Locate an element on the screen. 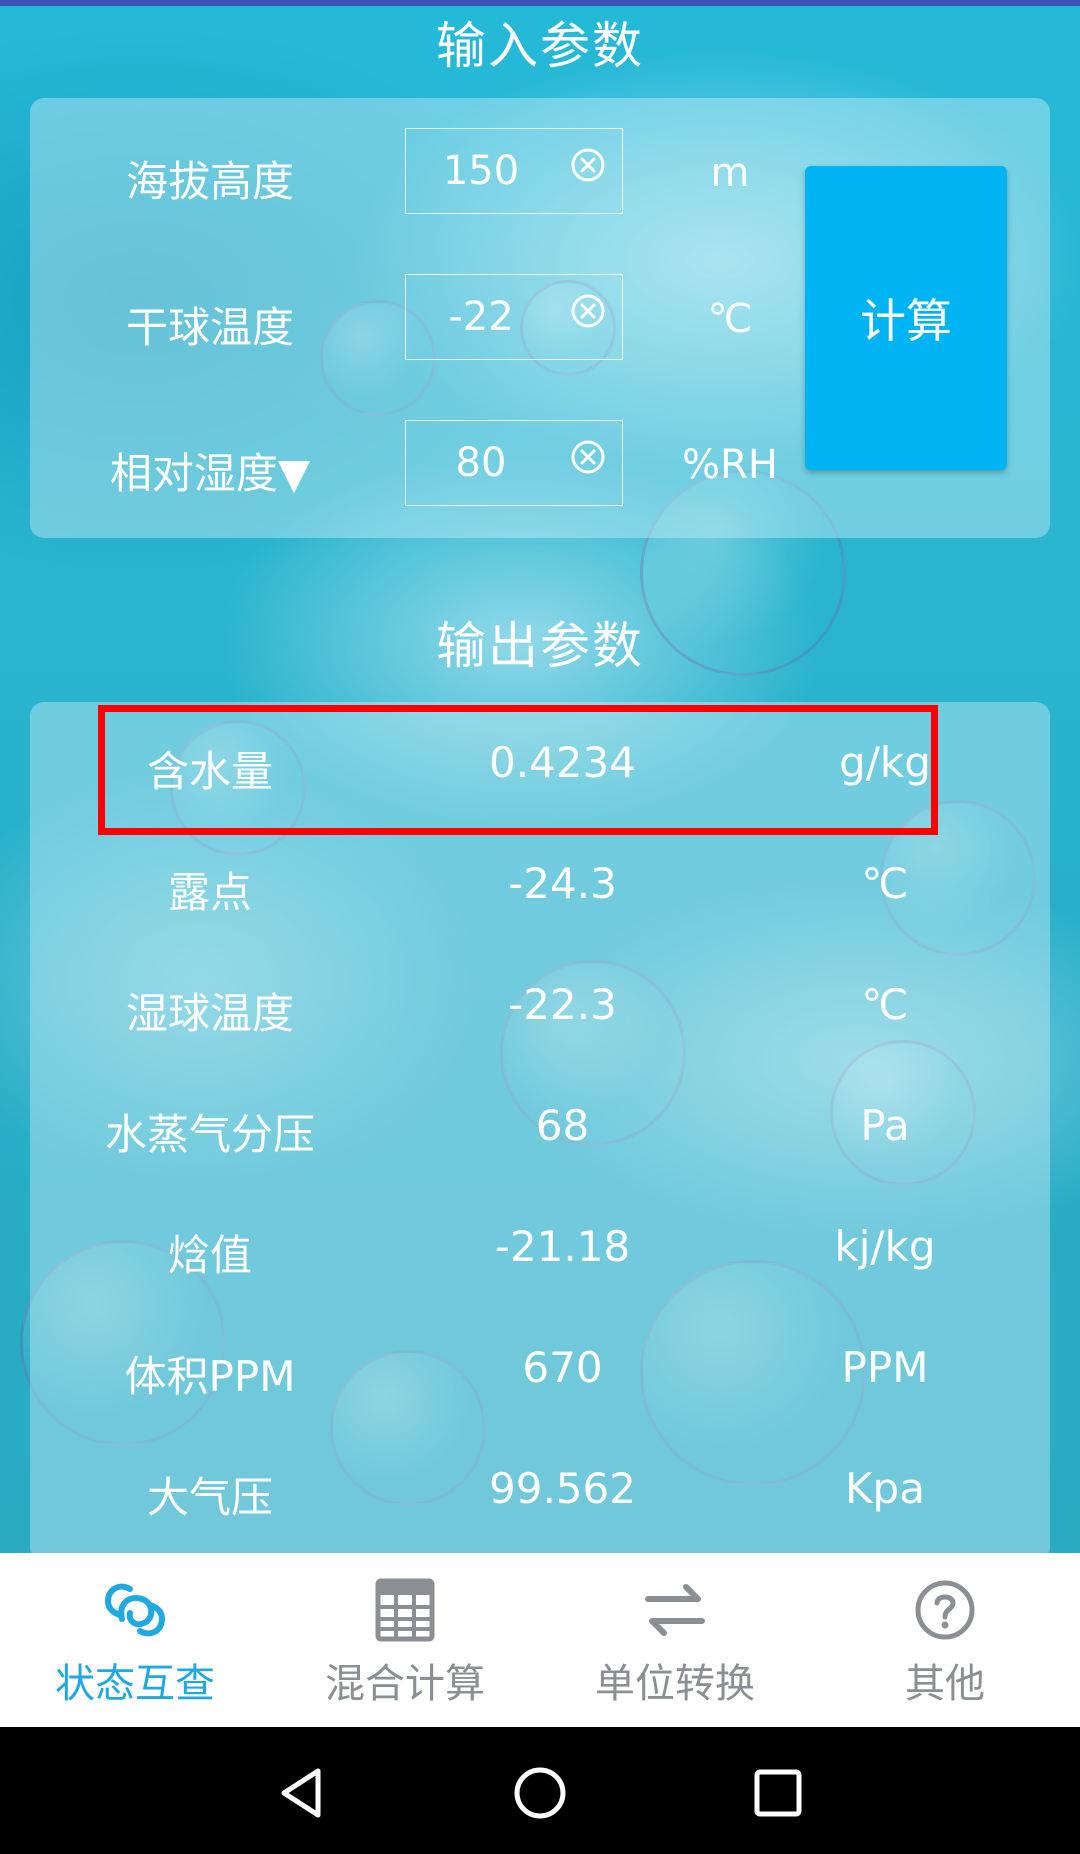 Image resolution: width=1080 pixels, height=1854 pixels. home-icon is located at coordinates (540, 1793).